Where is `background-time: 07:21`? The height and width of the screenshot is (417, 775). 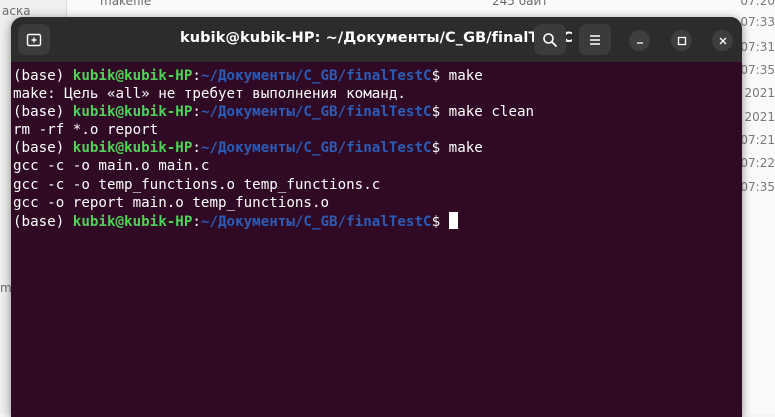 background-time: 07:21 is located at coordinates (757, 140).